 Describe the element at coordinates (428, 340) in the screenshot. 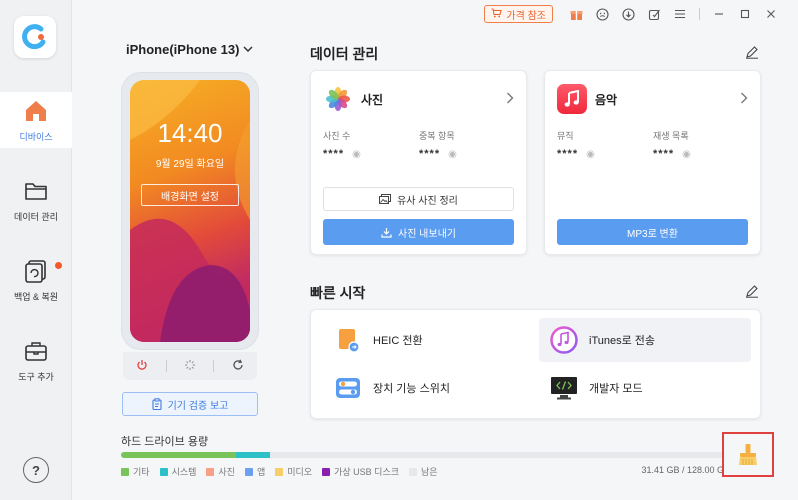

I see `heic-convert-item: HEIC 전환` at that location.